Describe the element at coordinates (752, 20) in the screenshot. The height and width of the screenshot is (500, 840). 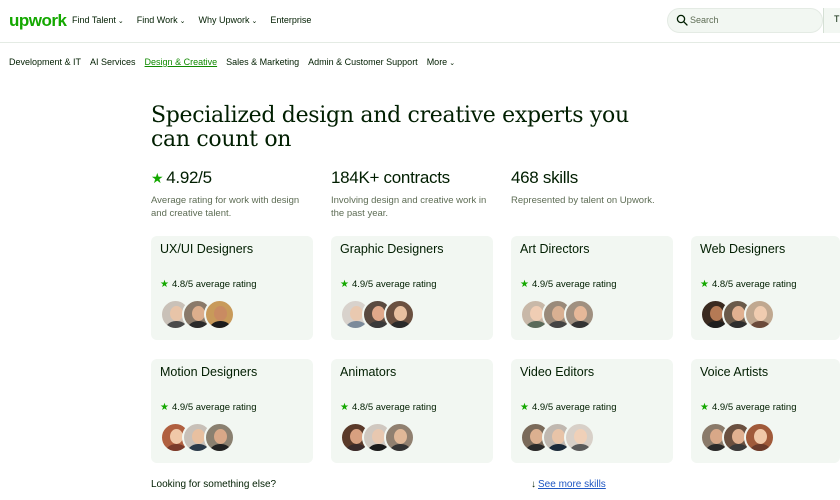
I see `search-input` at that location.